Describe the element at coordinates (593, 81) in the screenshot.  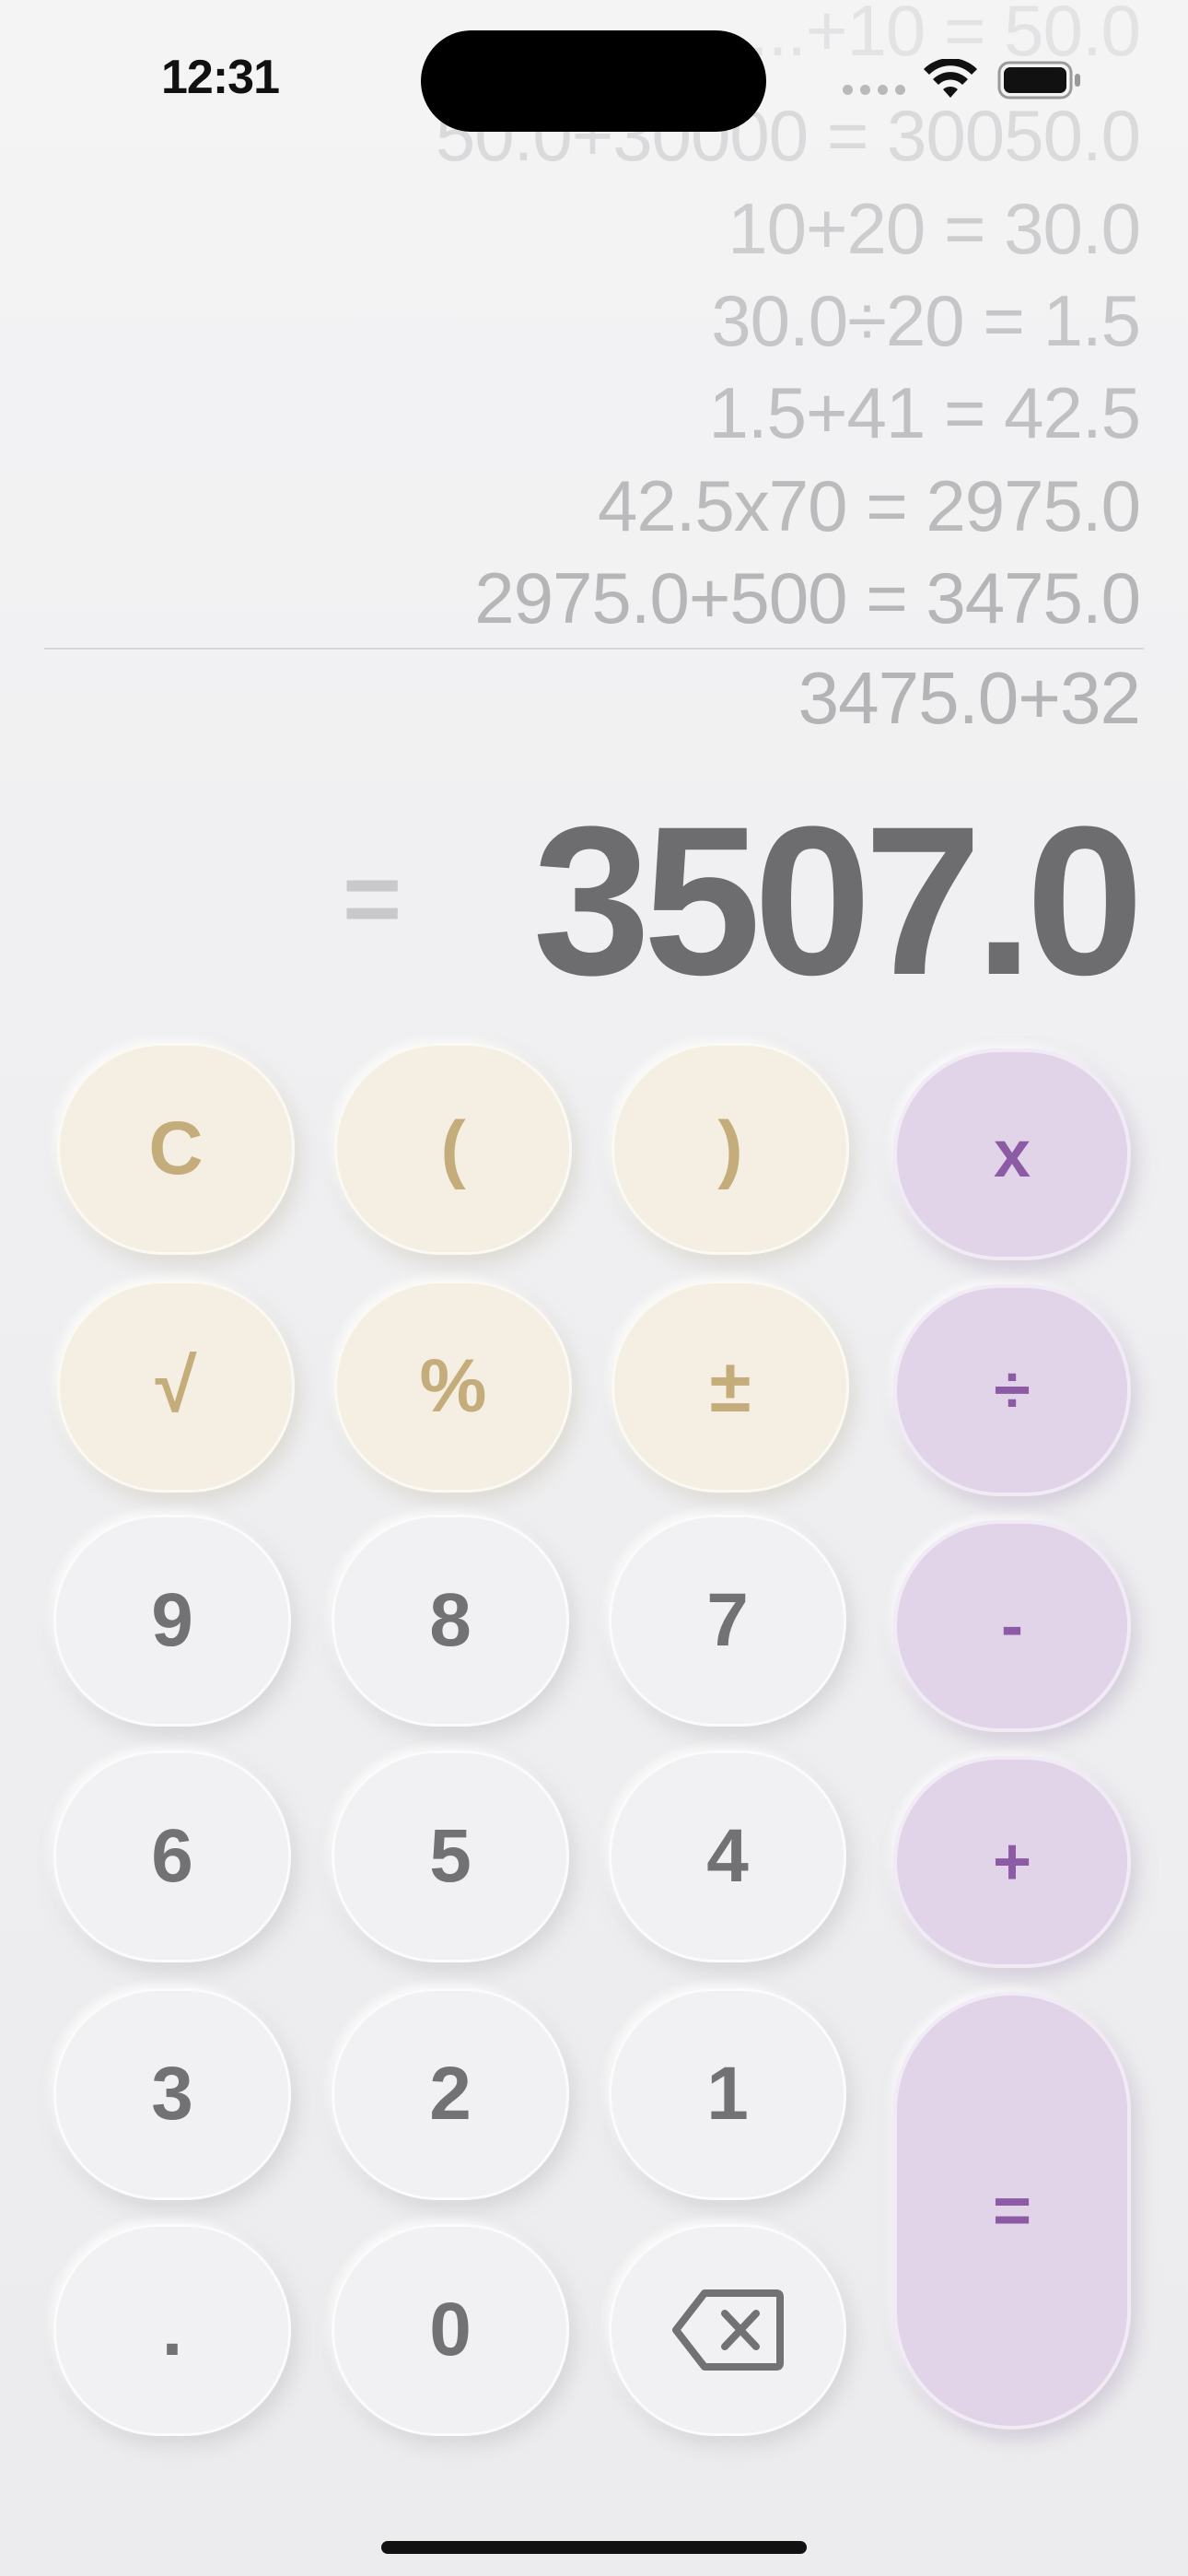
I see `dynamic-island` at that location.